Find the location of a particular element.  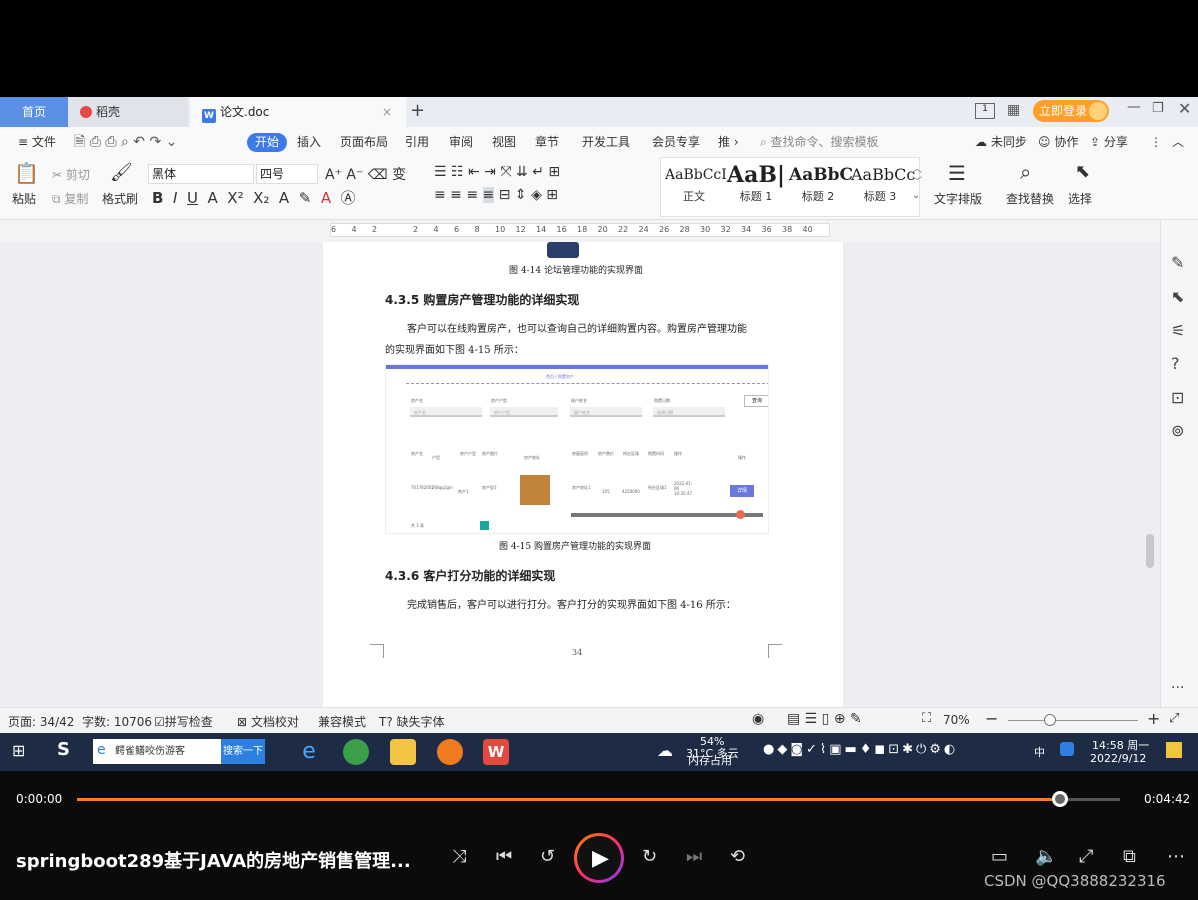

menu-chapter: 章节 is located at coordinates (547, 142).